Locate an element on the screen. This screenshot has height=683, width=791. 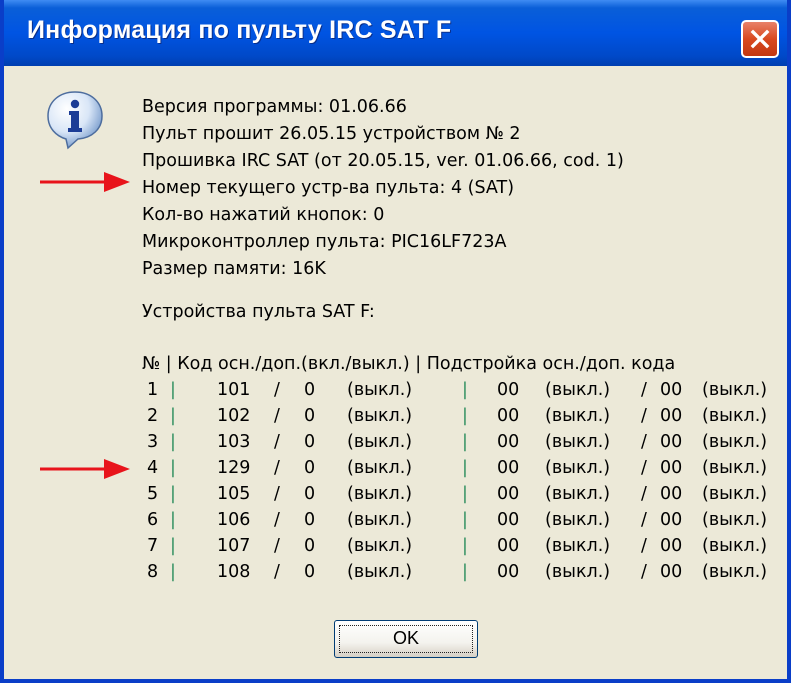
row-number: 3 is located at coordinates (153, 442).